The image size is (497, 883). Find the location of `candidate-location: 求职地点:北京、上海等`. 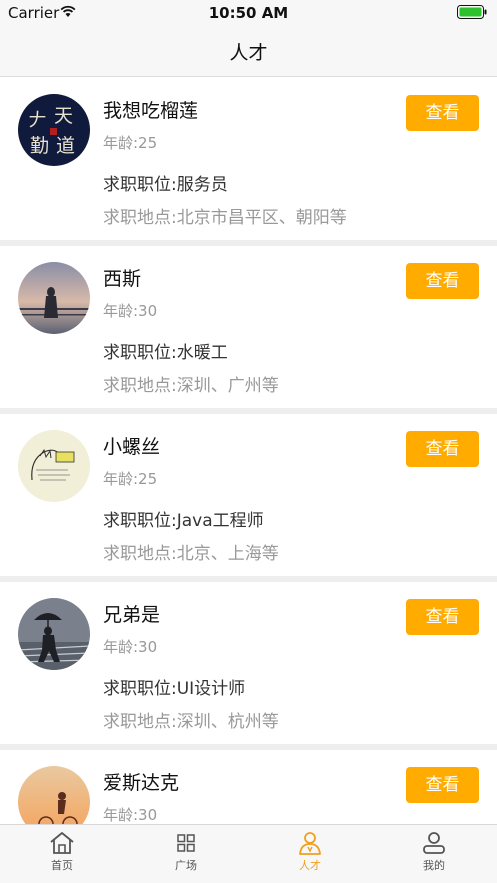

candidate-location: 求职地点:北京、上海等 is located at coordinates (191, 554).